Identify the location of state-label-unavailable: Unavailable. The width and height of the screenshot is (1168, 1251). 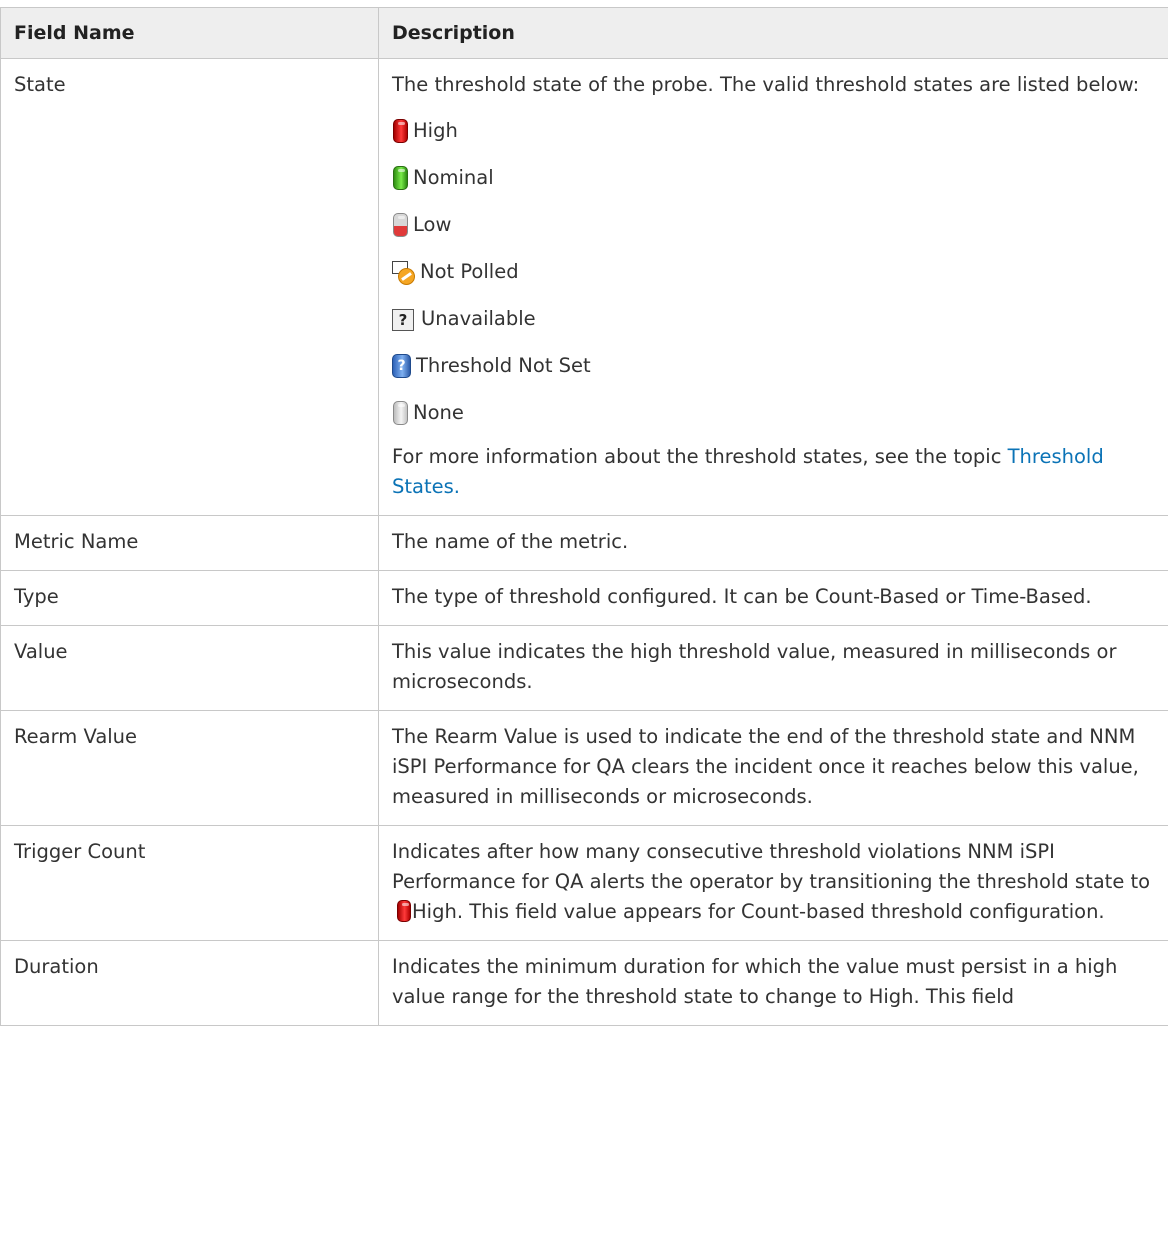
(478, 318).